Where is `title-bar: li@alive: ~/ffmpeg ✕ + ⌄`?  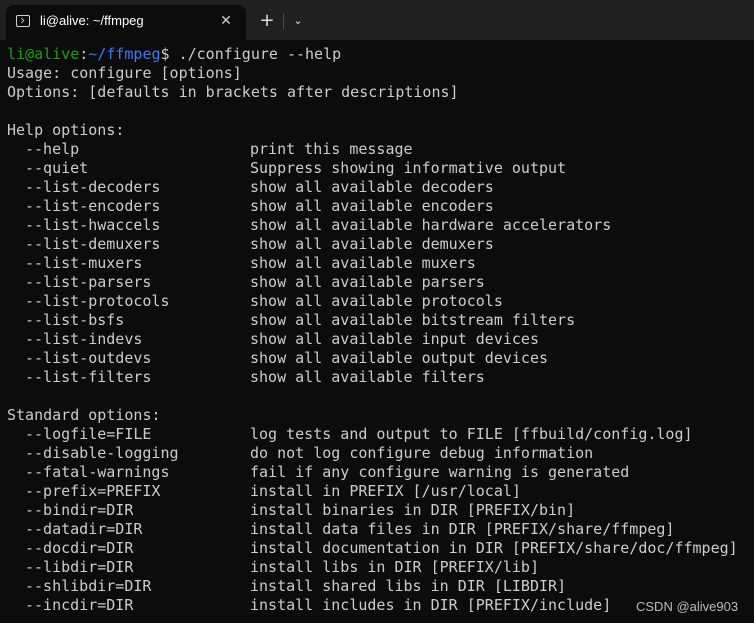
title-bar: li@alive: ~/ffmpeg ✕ + ⌄ is located at coordinates (377, 20).